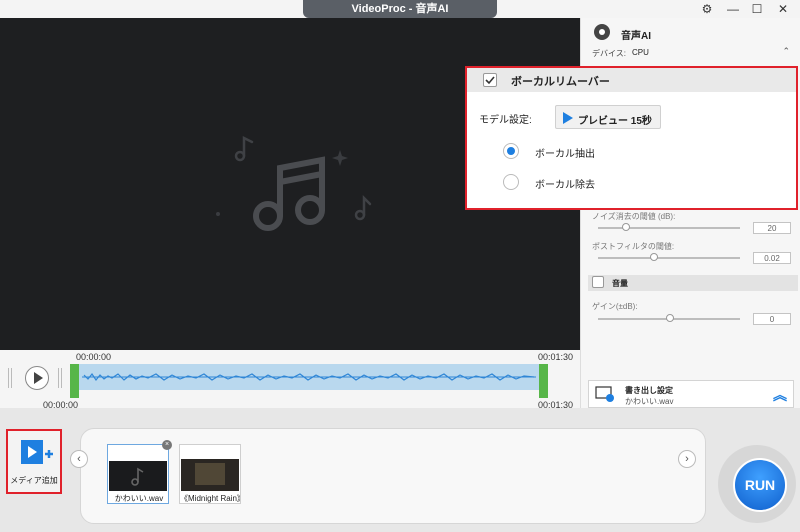 This screenshot has width=800, height=532. Describe the element at coordinates (783, 9) in the screenshot. I see `close-button: ✕` at that location.